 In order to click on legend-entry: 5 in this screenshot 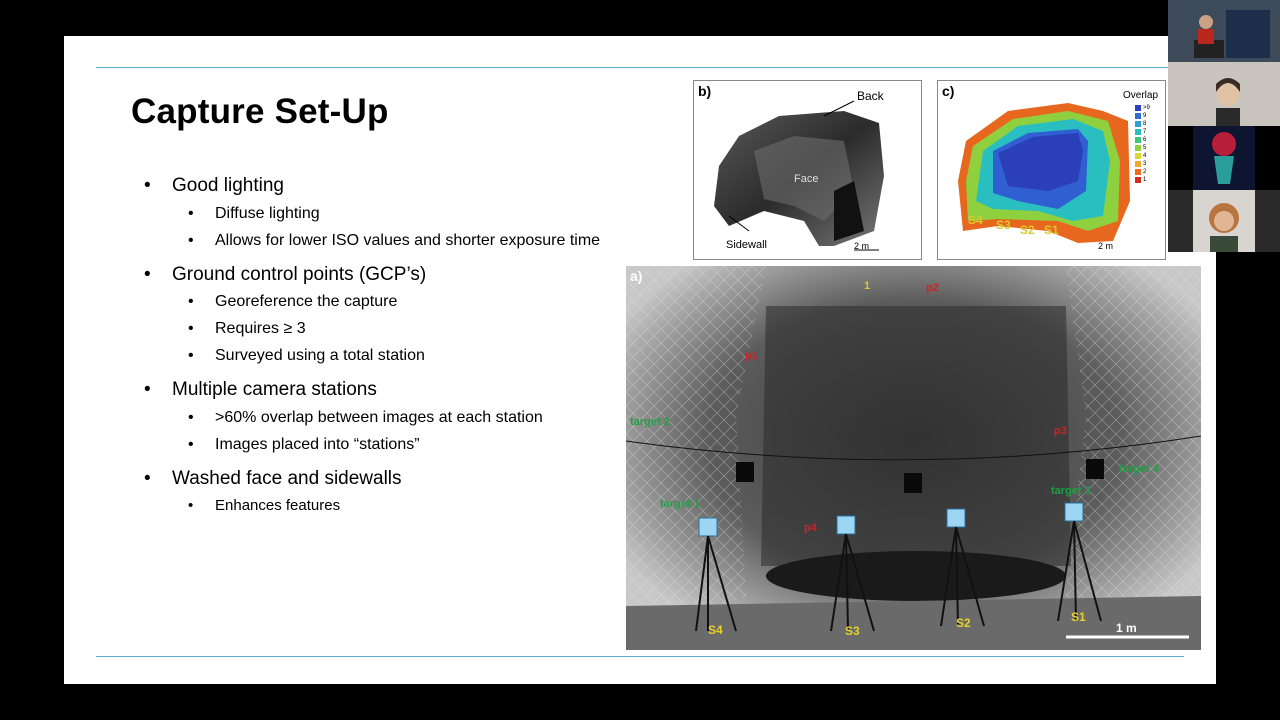, I will do `click(1147, 148)`.